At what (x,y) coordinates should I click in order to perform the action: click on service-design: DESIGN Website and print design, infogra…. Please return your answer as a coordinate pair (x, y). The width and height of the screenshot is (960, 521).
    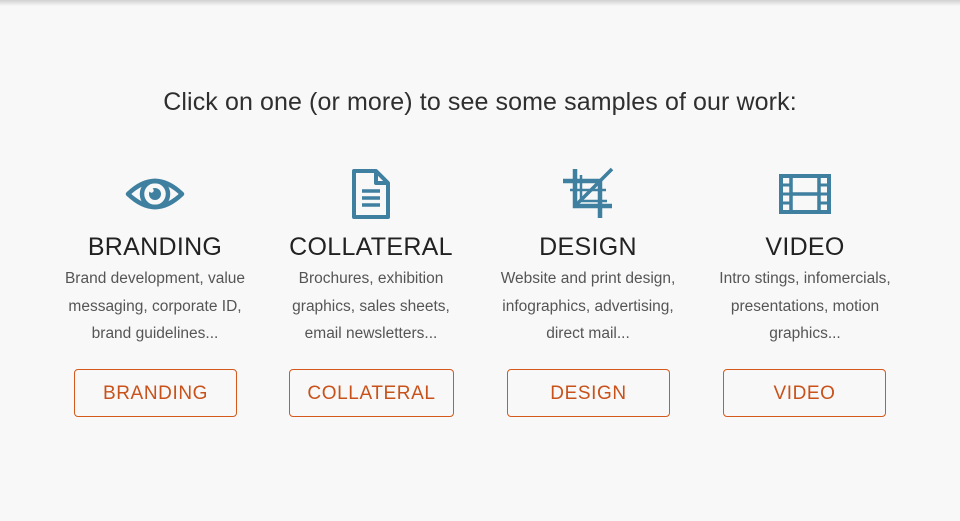
    Looking at the image, I should click on (588, 257).